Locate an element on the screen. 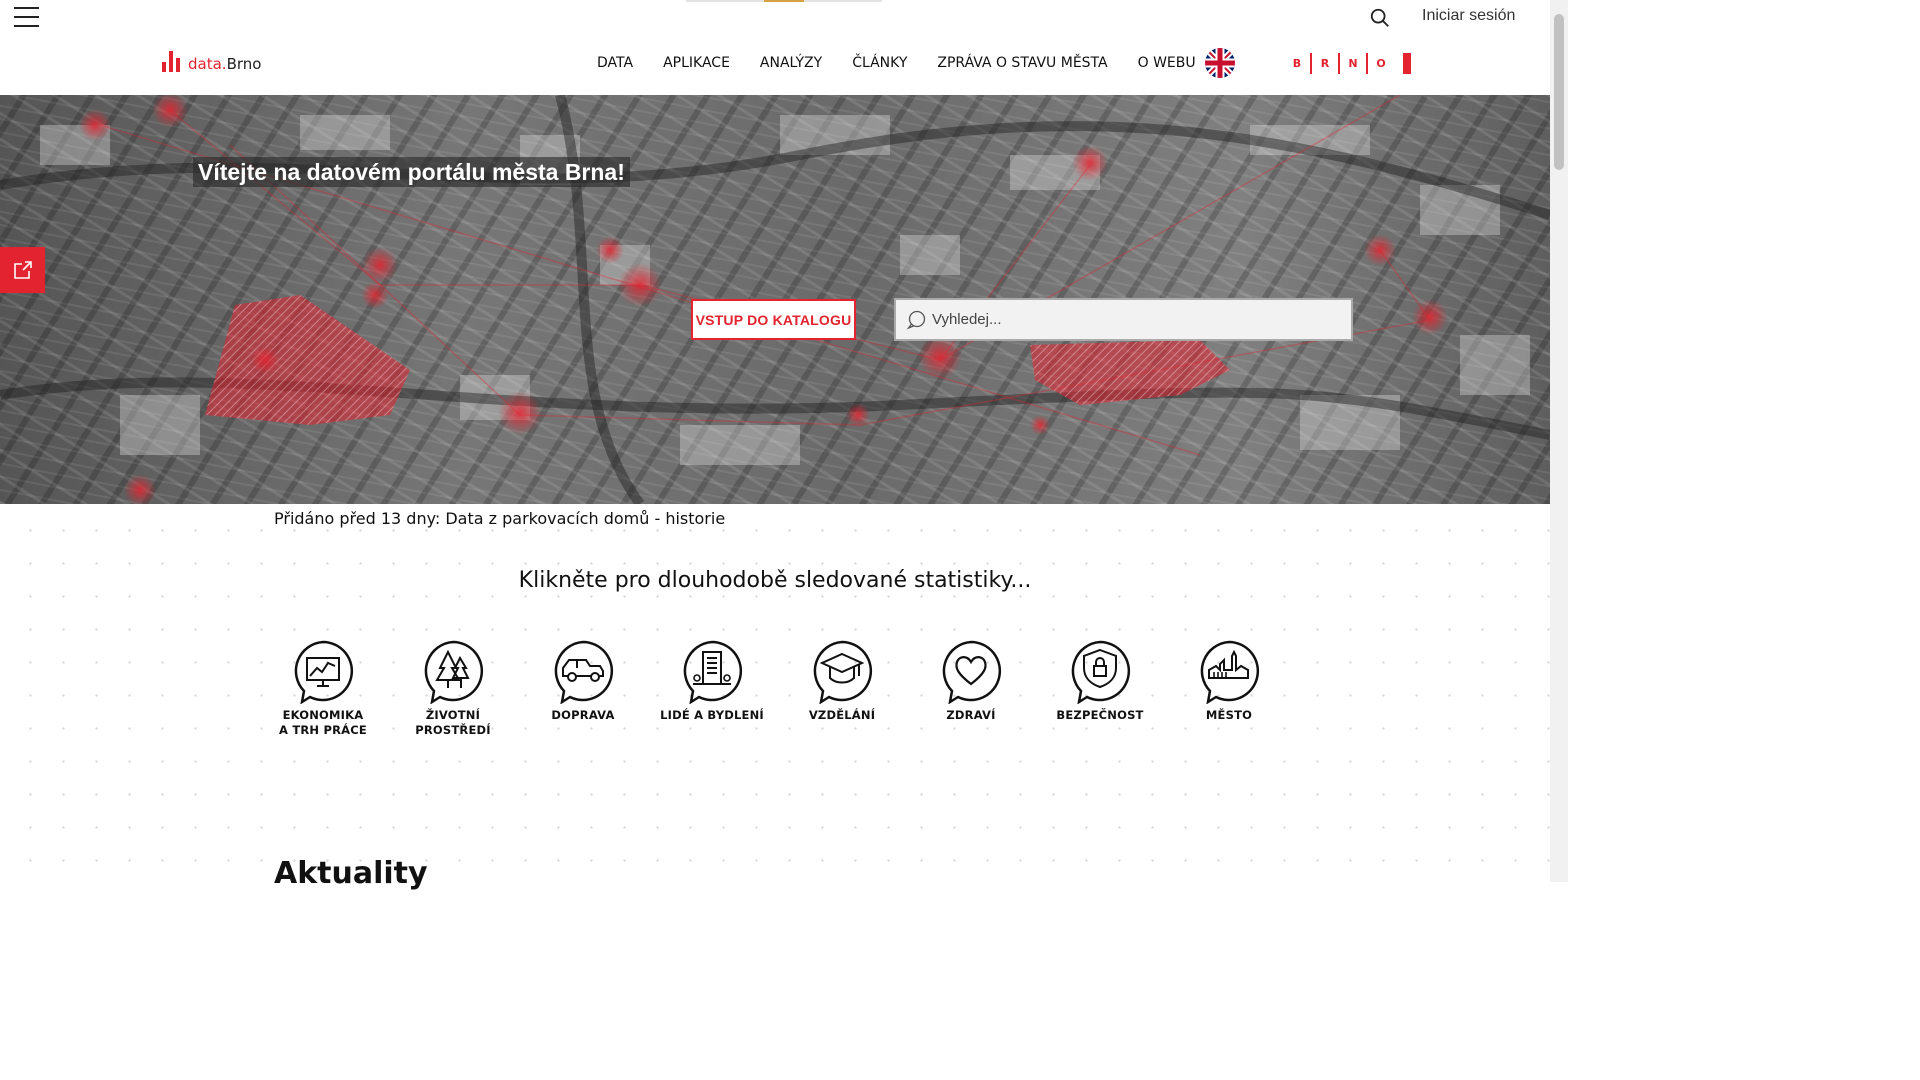 This screenshot has height=1080, width=1920. stat-economy: EKONOMIKA A TRH PRÁCE is located at coordinates (323, 688).